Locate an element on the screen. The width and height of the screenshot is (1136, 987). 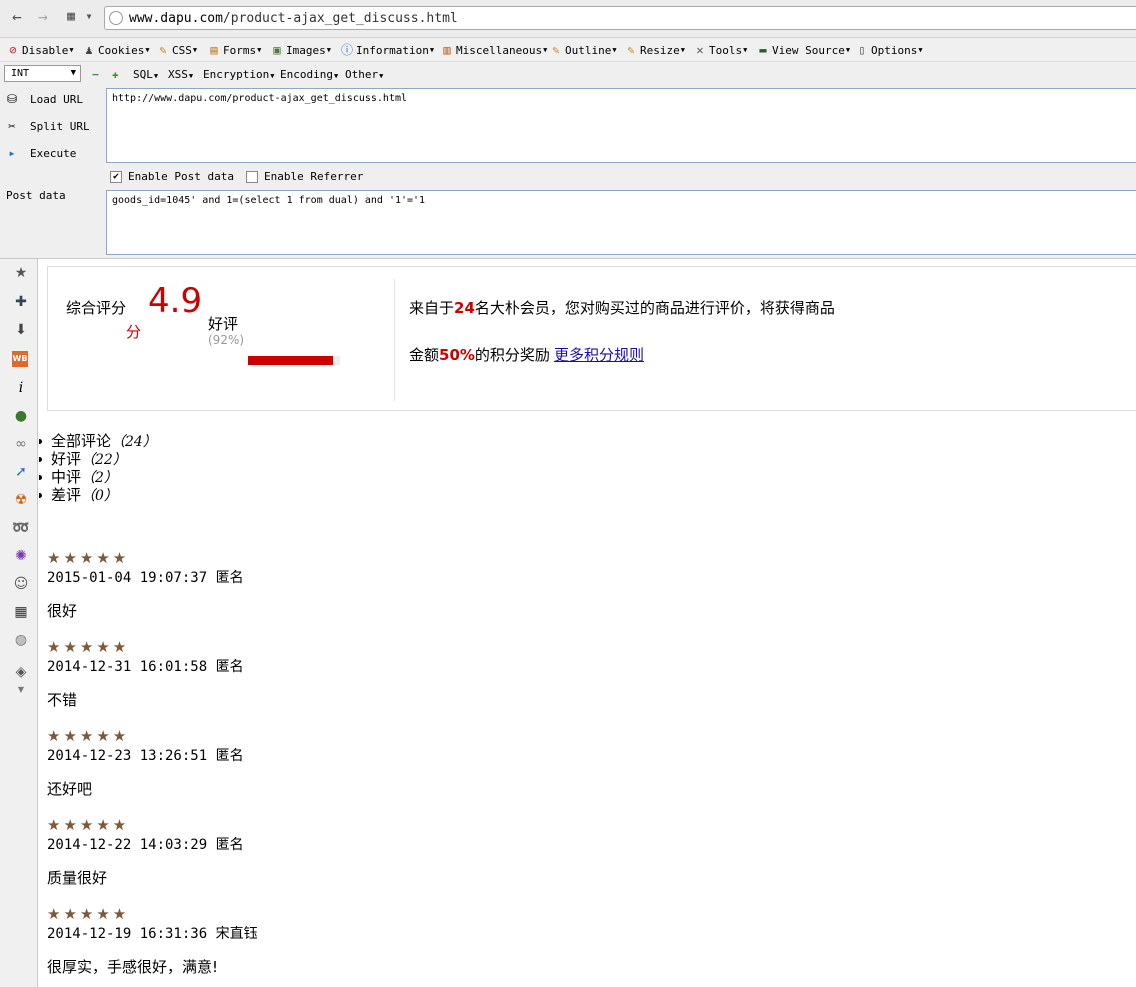
review-meta: 2014-12-22 14:03:29 匿名 is located at coordinates (145, 845).